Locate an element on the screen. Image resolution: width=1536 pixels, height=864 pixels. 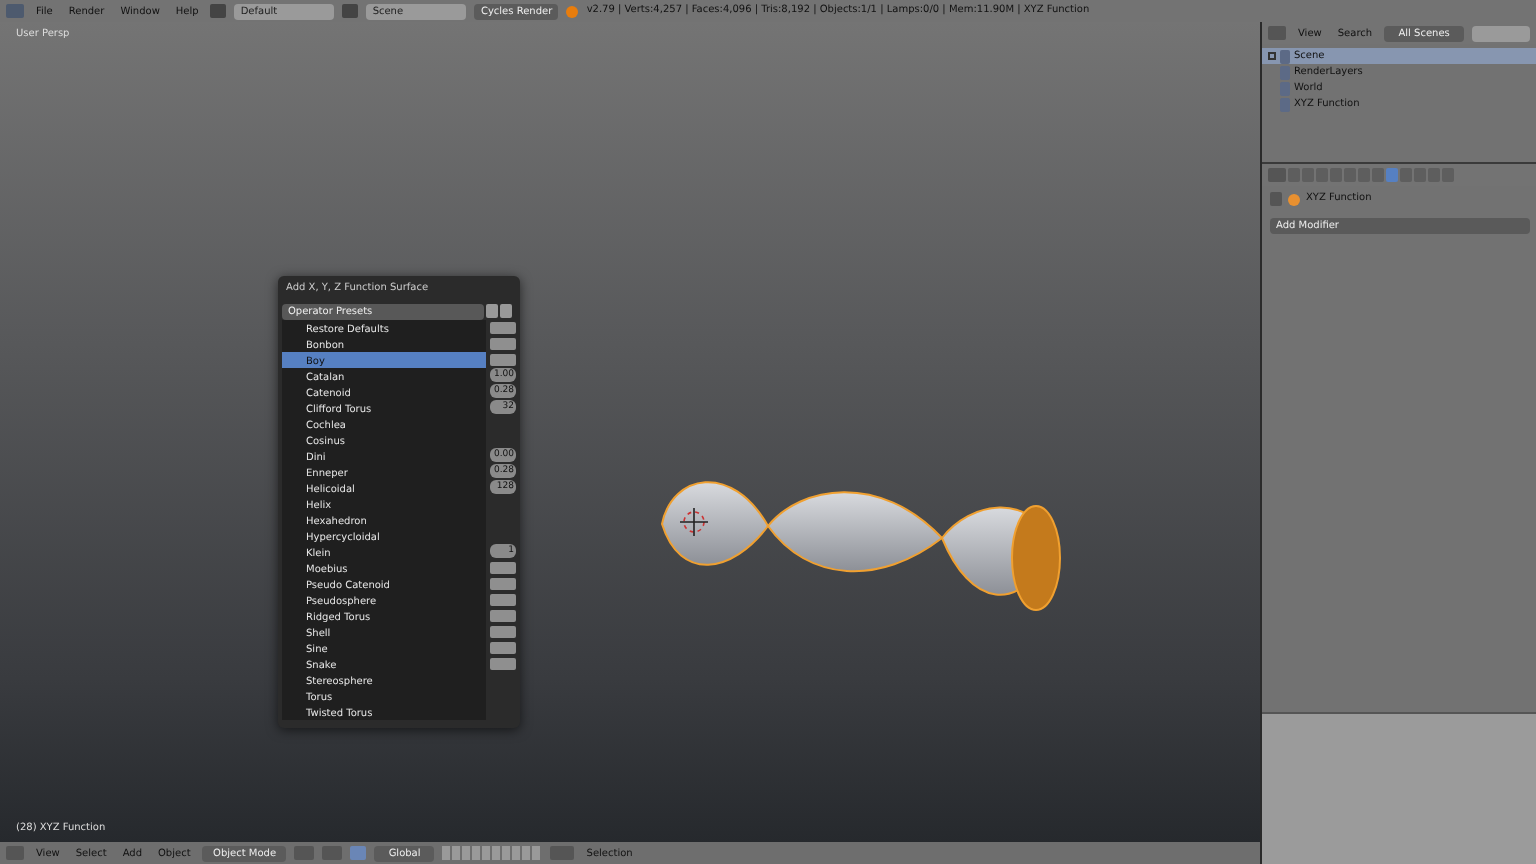
3d-cursor-icon is located at coordinates (694, 522).